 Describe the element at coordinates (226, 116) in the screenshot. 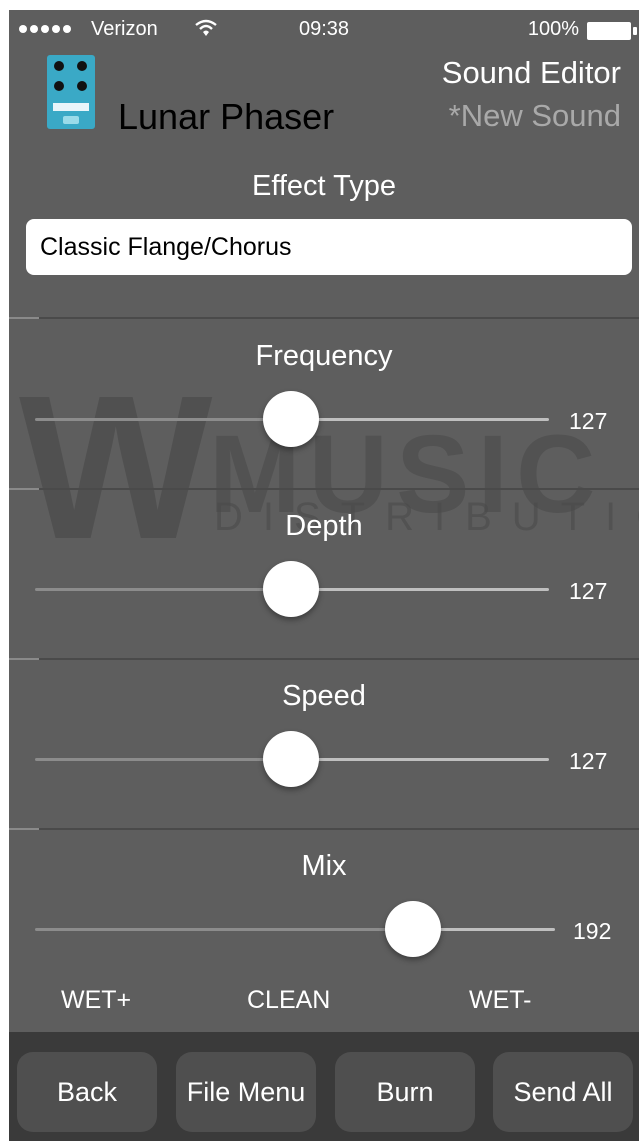

I see `product-name: Lunar Phaser` at that location.